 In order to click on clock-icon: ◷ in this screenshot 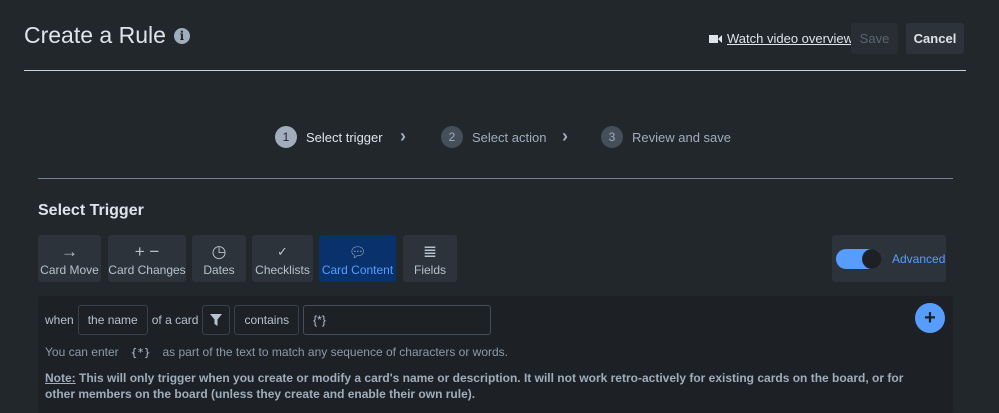, I will do `click(219, 251)`.